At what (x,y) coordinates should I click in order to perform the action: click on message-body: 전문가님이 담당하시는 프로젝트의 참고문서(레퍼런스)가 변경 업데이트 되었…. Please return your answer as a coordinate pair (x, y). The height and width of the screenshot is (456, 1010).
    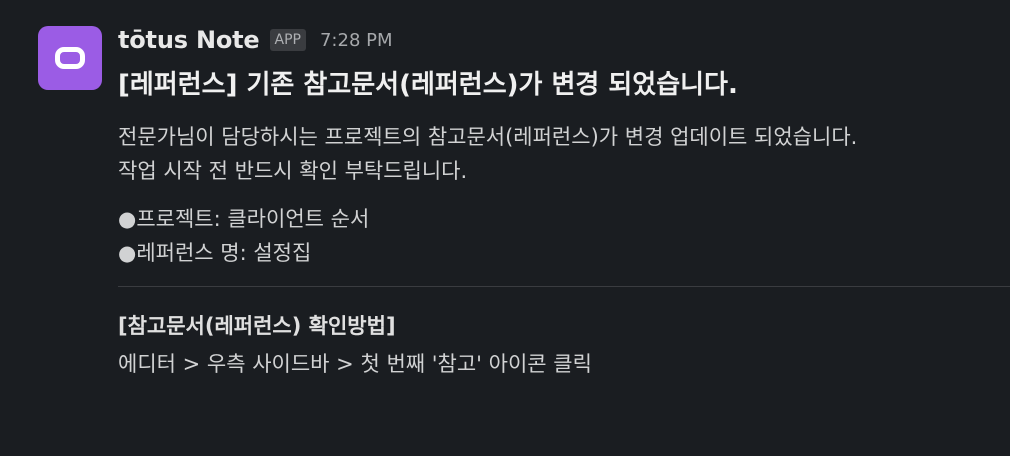
    Looking at the image, I should click on (564, 154).